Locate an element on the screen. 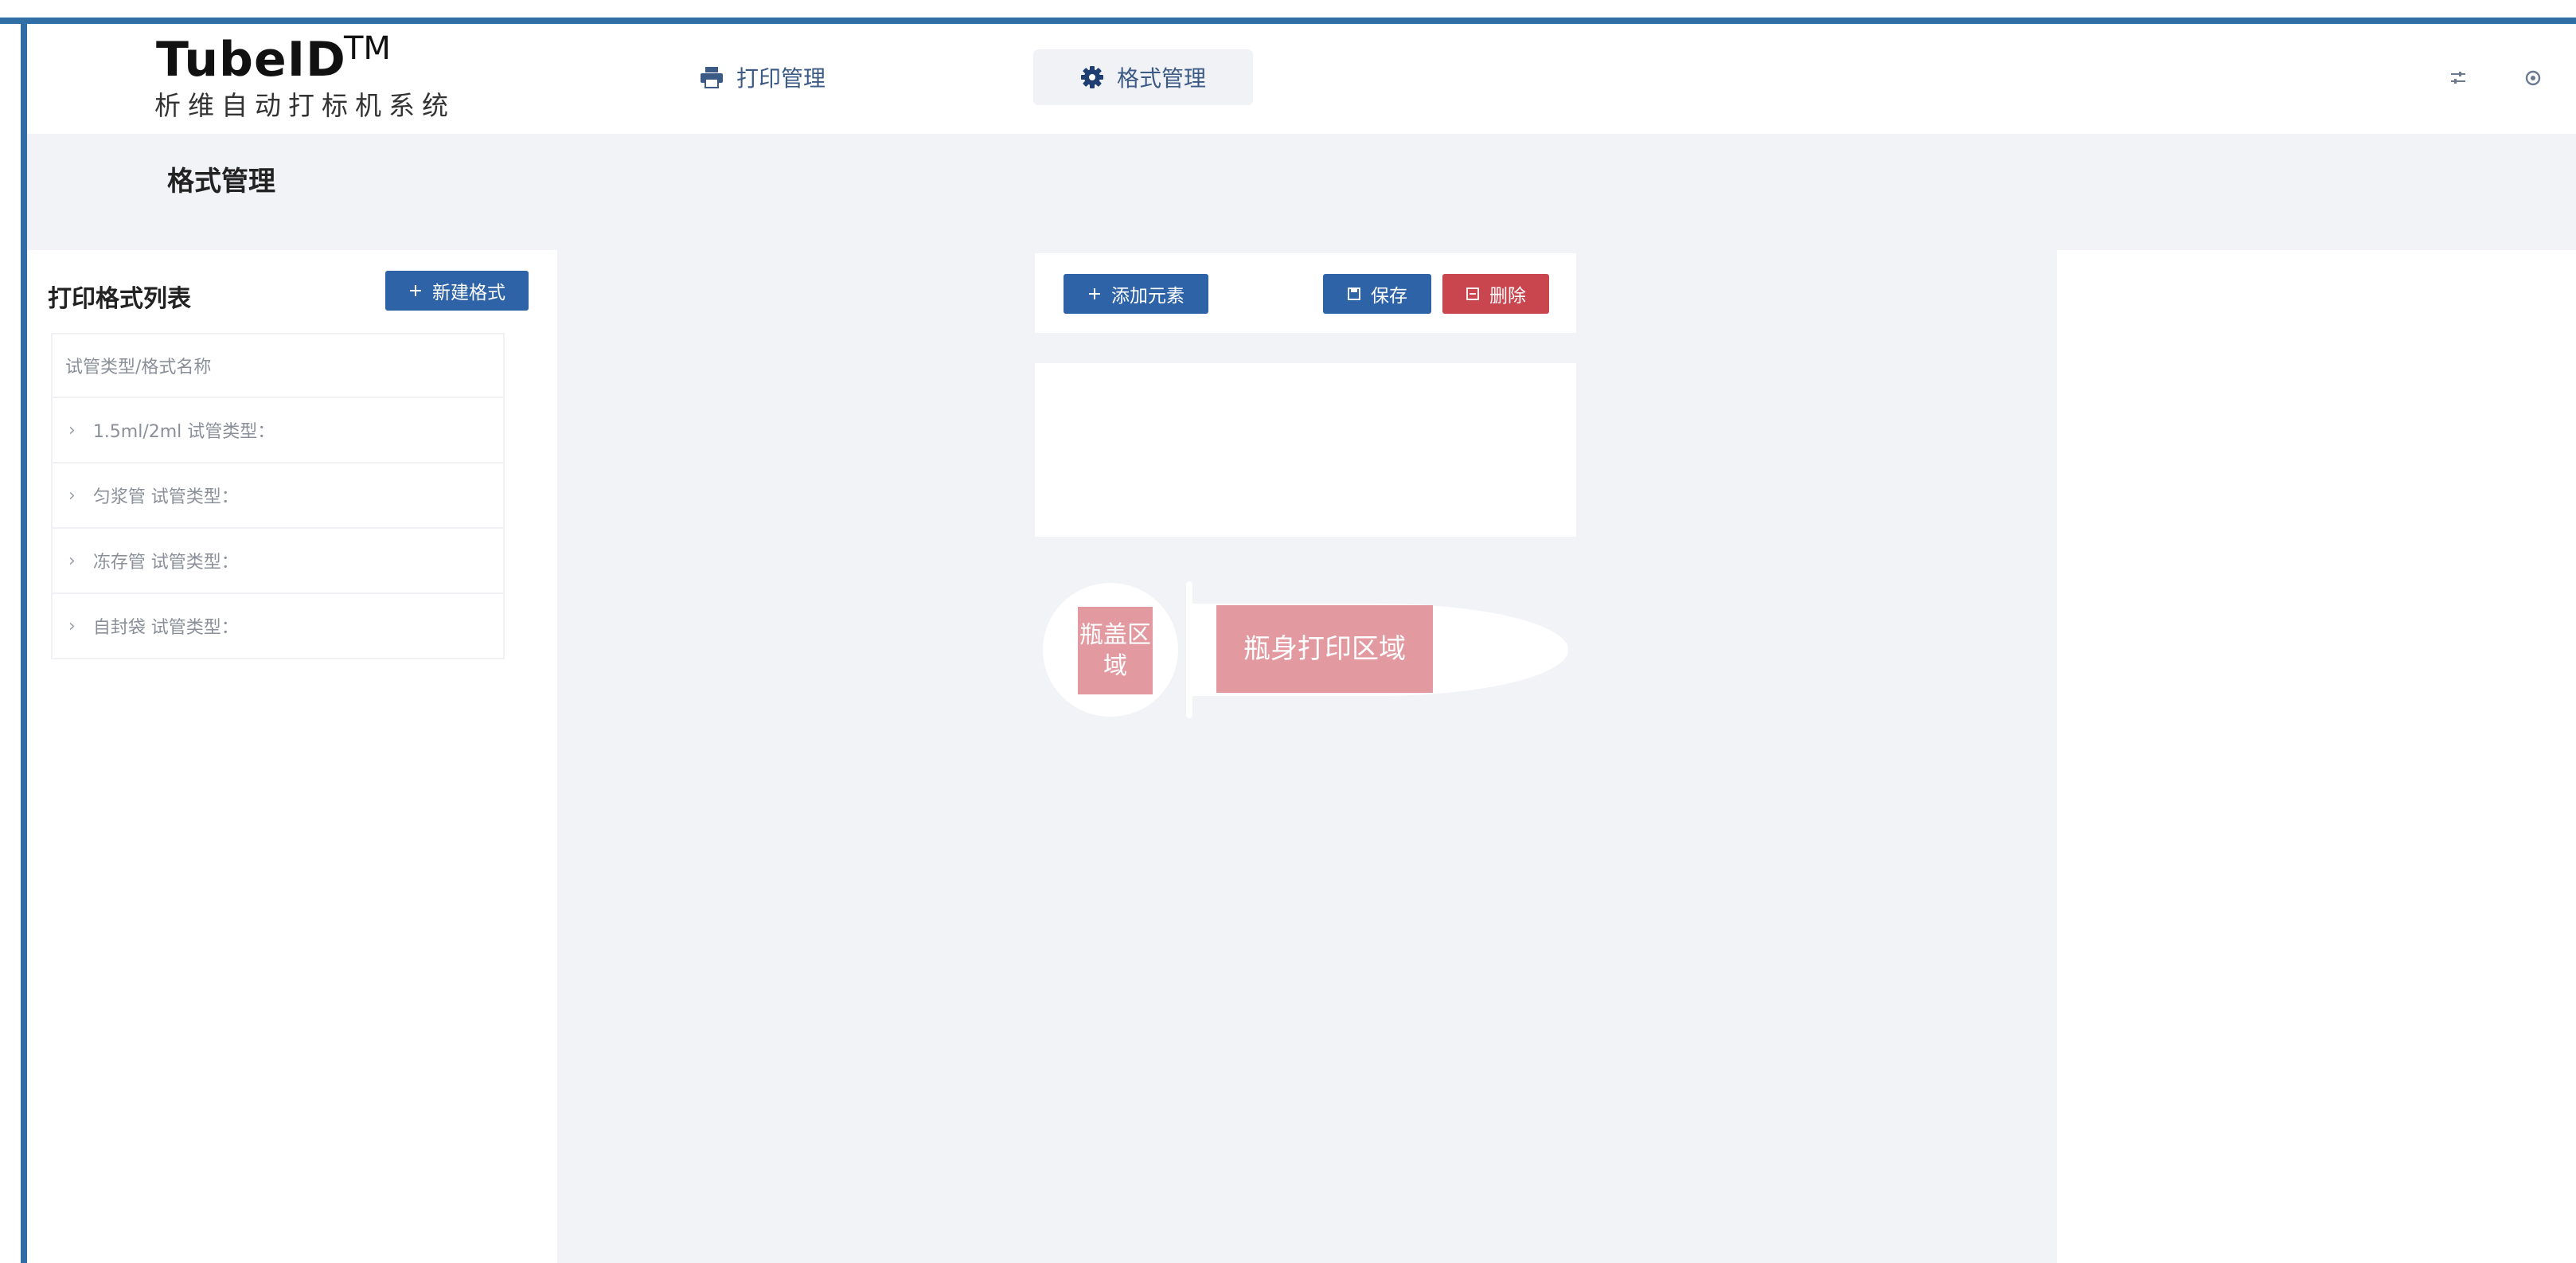 The image size is (2576, 1263). new-format-button: 新建格式 is located at coordinates (457, 291).